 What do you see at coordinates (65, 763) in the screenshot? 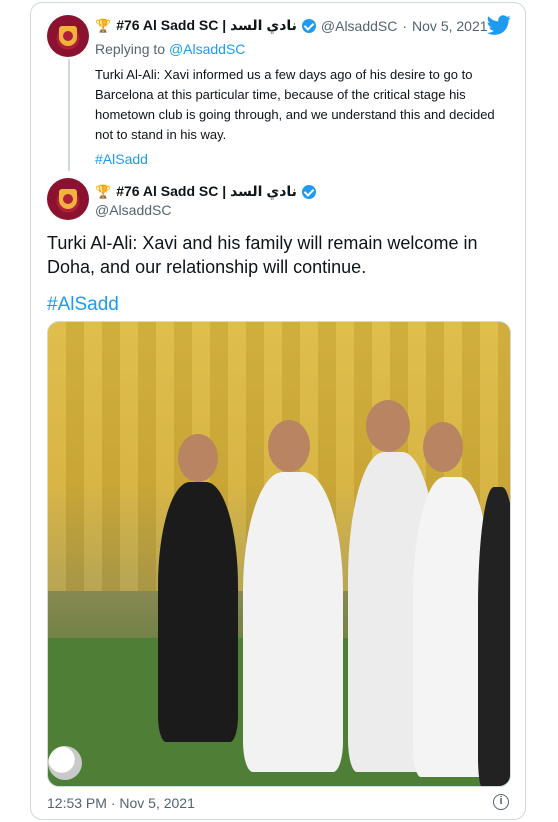
I see `football` at bounding box center [65, 763].